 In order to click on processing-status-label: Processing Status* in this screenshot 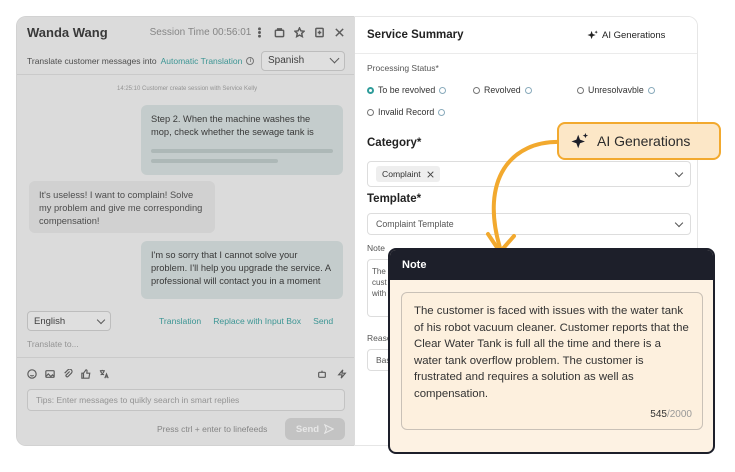, I will do `click(403, 68)`.